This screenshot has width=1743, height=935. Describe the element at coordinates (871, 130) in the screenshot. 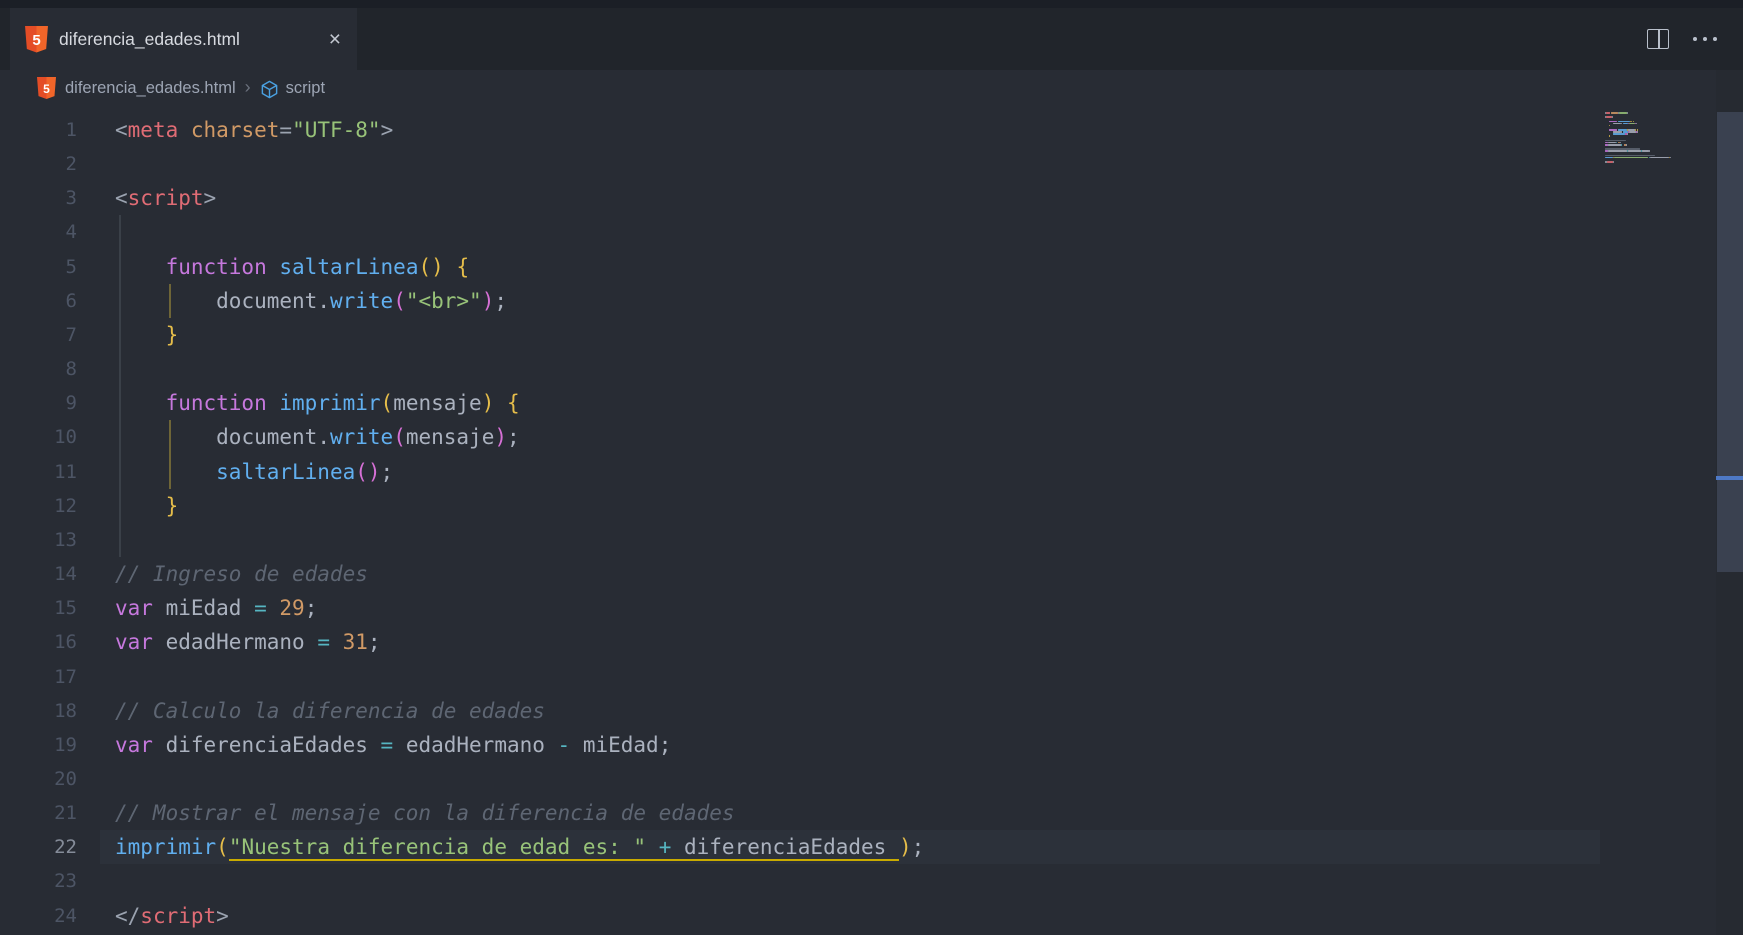

I see `code-line: 1 <meta charset="UTF-8">` at that location.